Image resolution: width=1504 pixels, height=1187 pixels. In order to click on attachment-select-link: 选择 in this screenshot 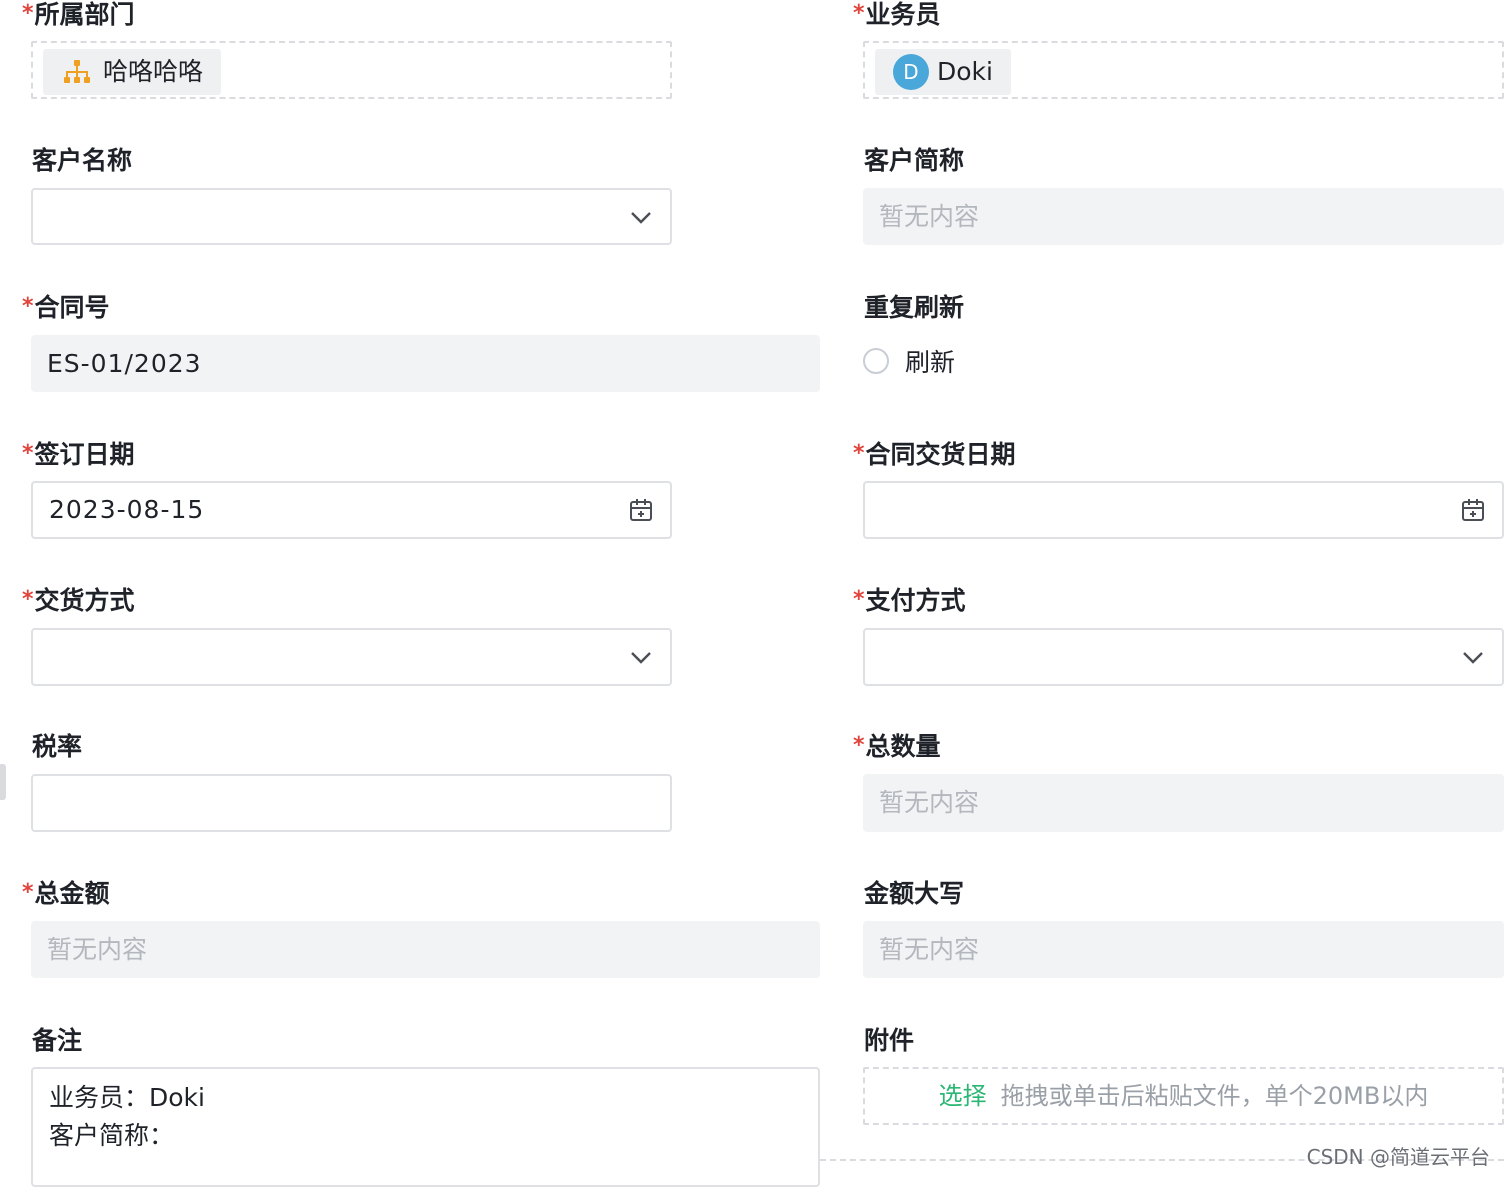, I will do `click(963, 1096)`.